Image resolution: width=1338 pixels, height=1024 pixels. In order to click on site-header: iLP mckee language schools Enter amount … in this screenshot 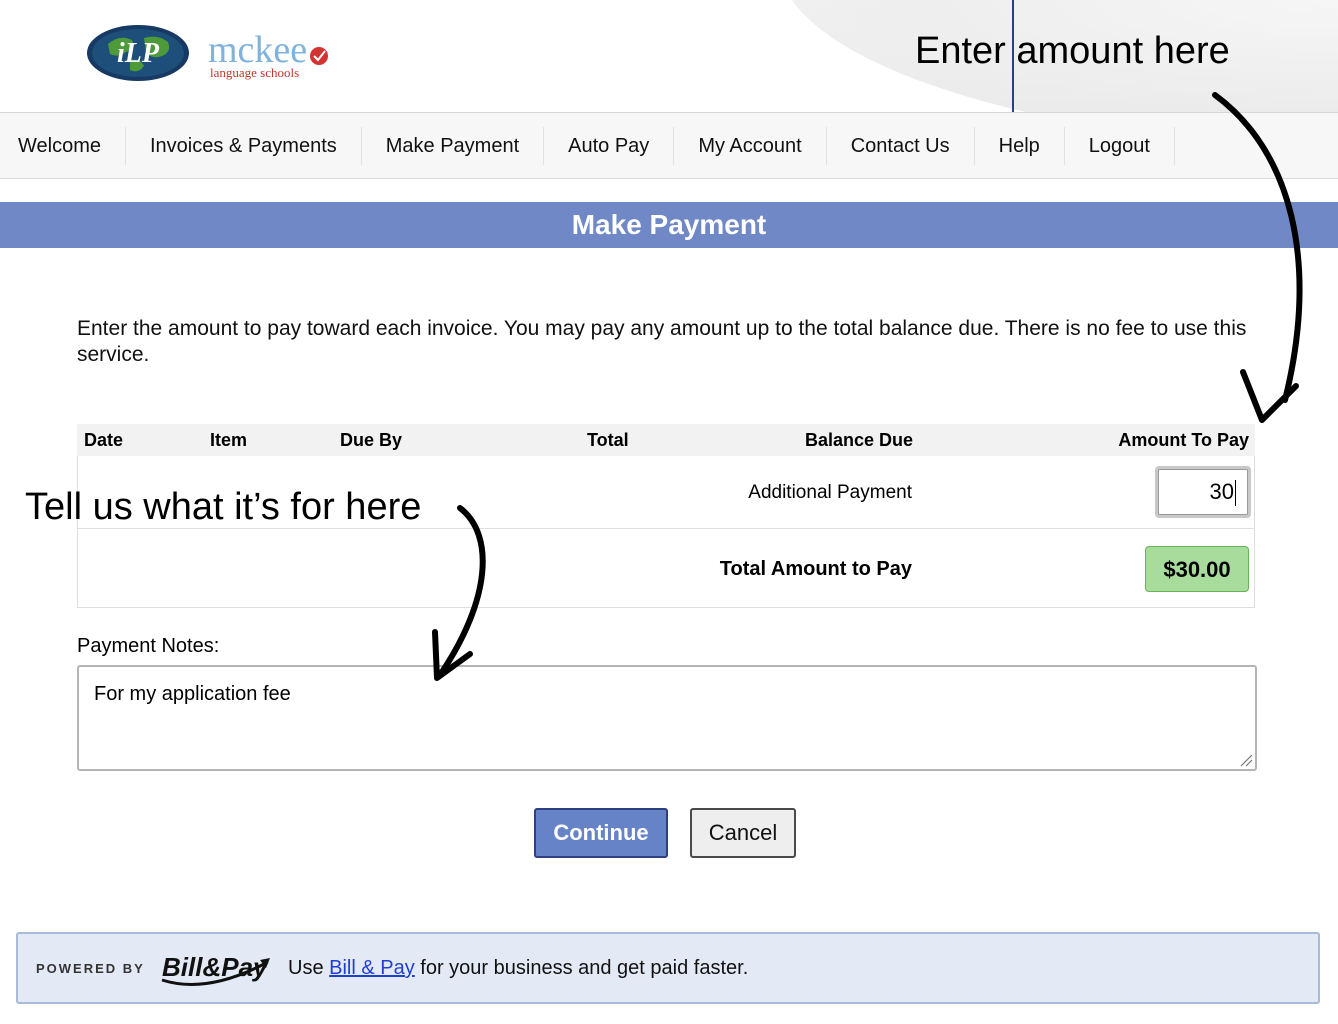, I will do `click(669, 56)`.